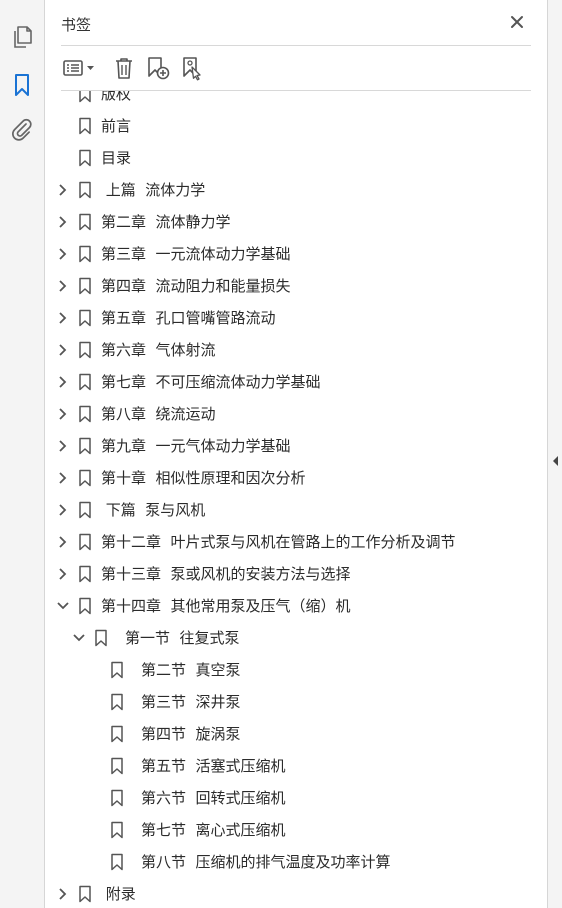  Describe the element at coordinates (283, 126) in the screenshot. I see `bookmark-item: 前言` at that location.